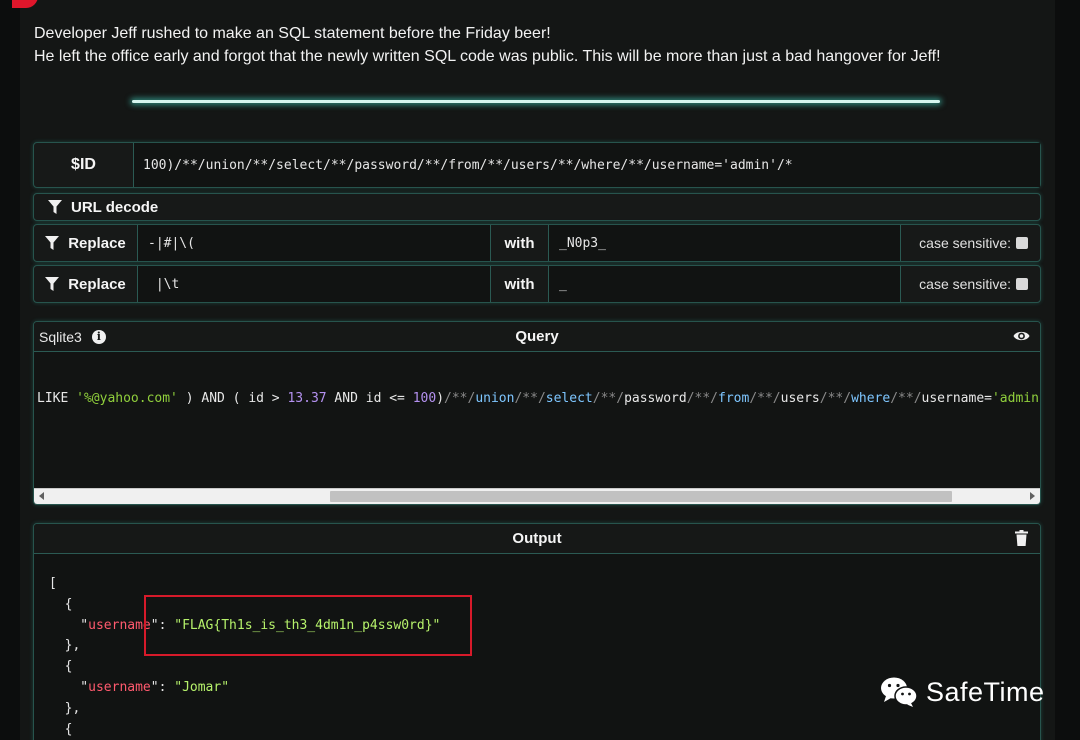  What do you see at coordinates (641, 496) in the screenshot?
I see `scrollbar-thumb` at bounding box center [641, 496].